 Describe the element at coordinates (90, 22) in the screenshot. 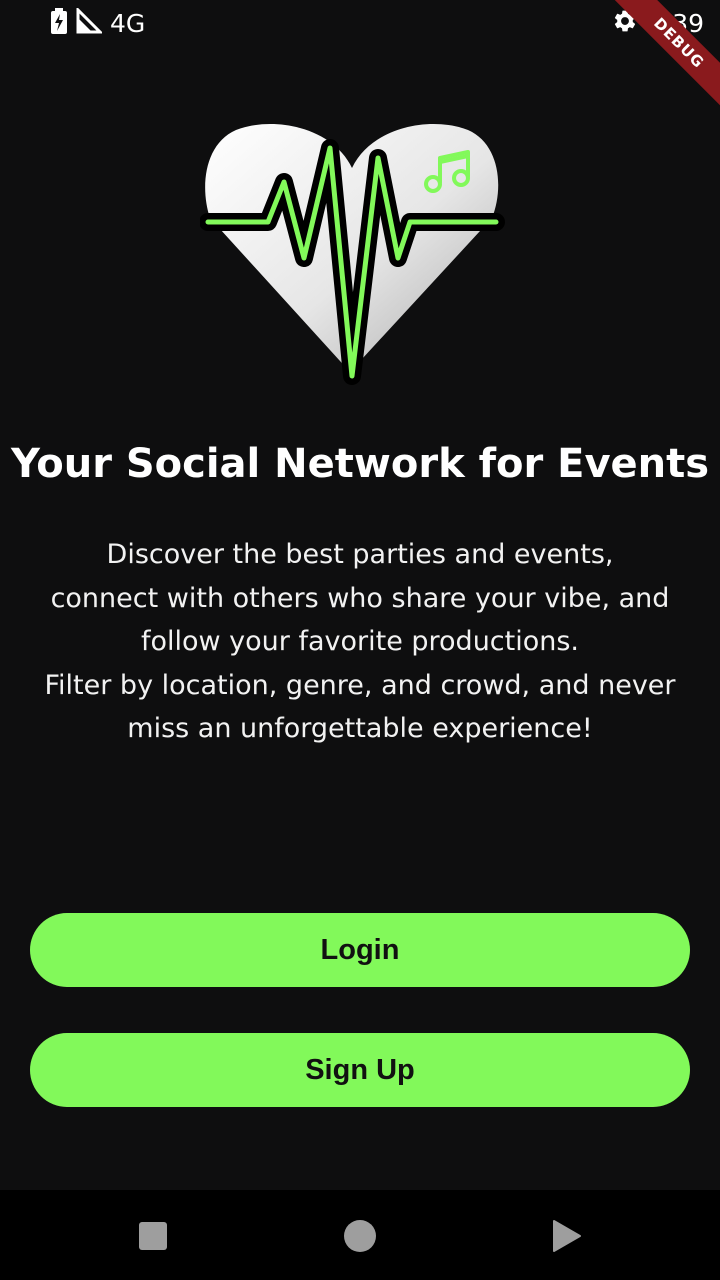

I see `signal-icon` at that location.